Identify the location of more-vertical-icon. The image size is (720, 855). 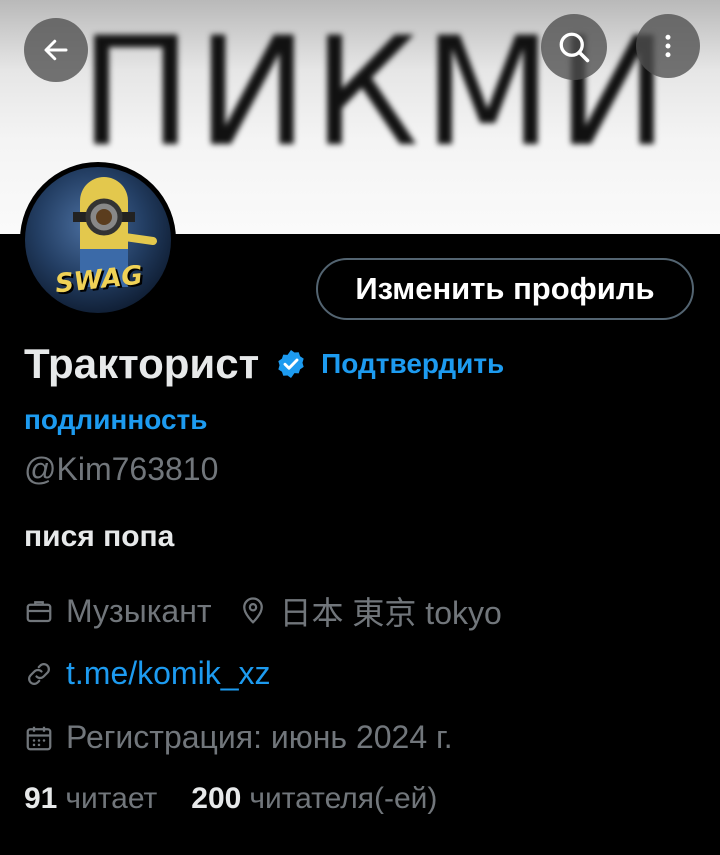
(668, 46).